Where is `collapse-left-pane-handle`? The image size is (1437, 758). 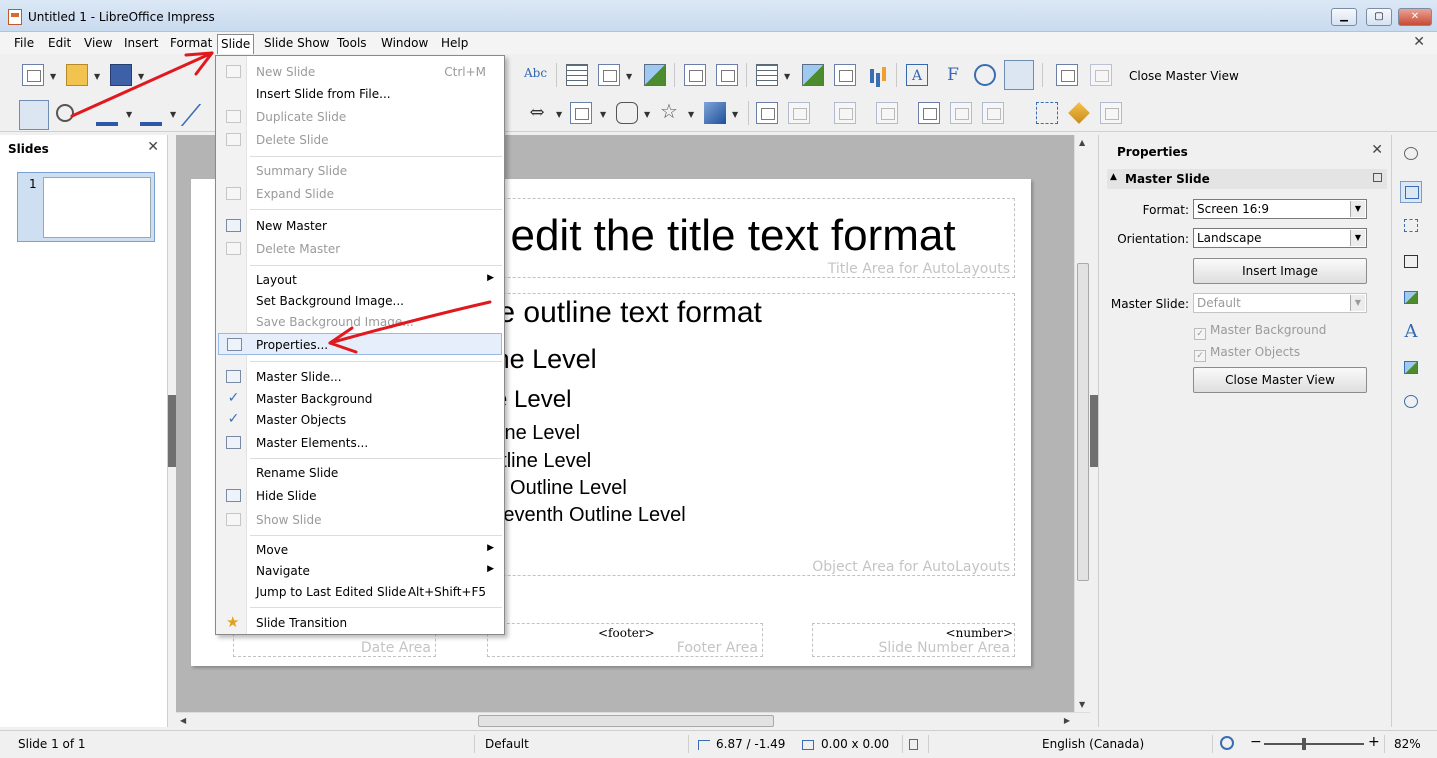 collapse-left-pane-handle is located at coordinates (172, 431).